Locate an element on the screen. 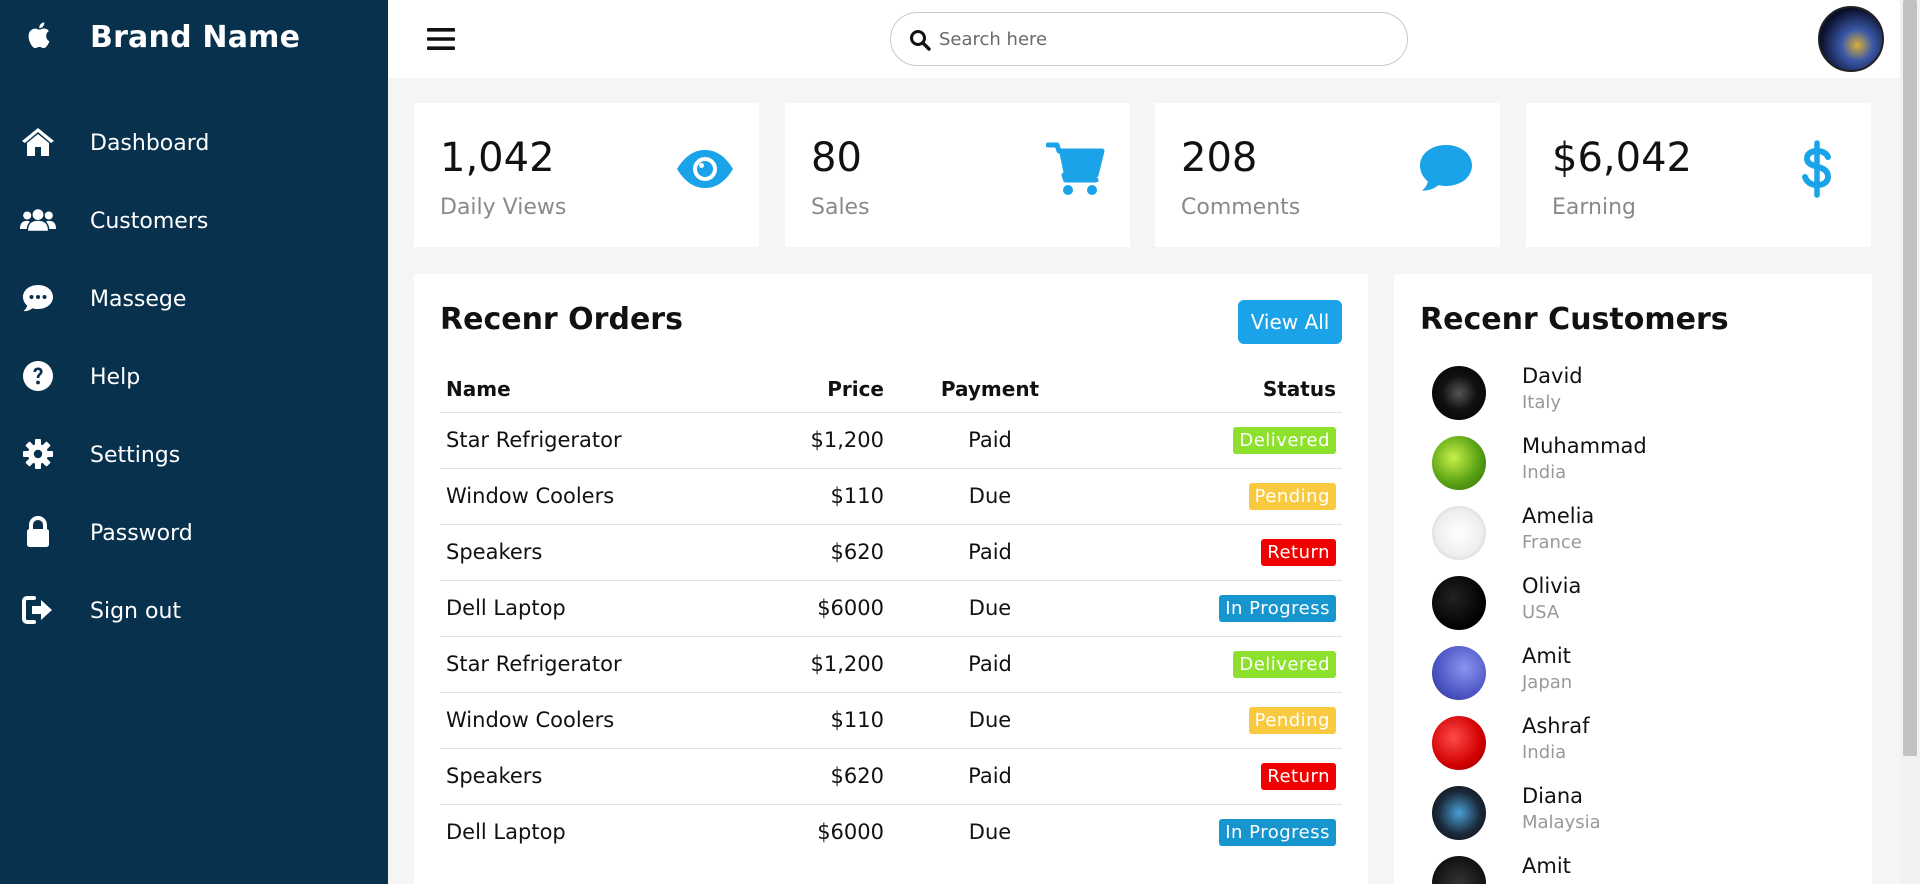 The image size is (1920, 884). customer-country: USA is located at coordinates (1541, 612).